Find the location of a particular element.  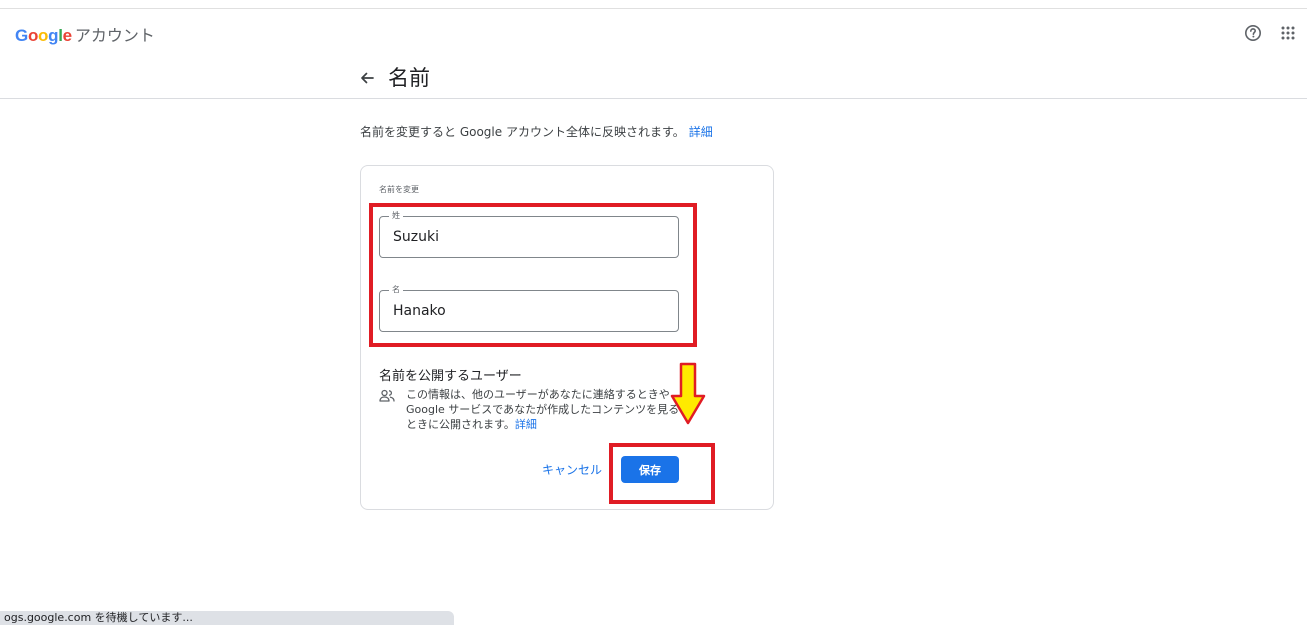

last-name-input is located at coordinates (528, 237).